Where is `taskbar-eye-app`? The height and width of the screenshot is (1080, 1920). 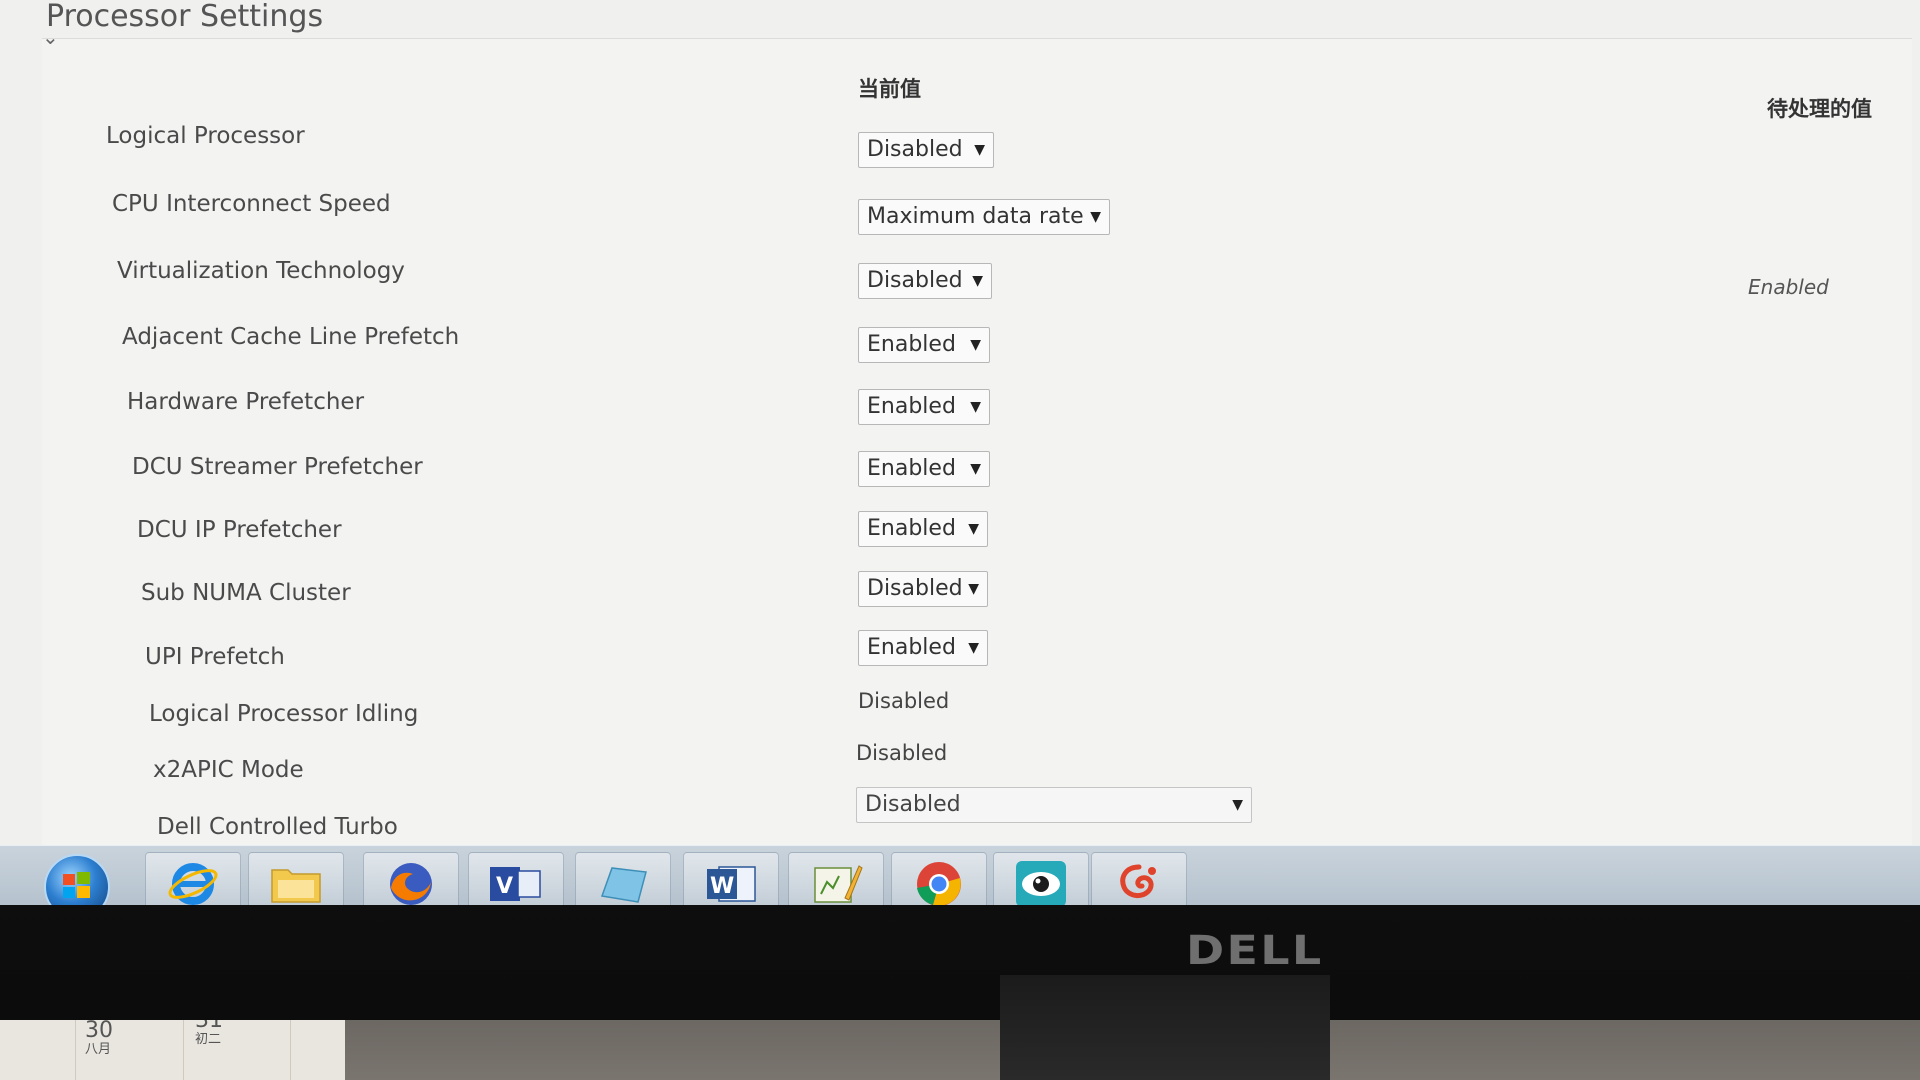
taskbar-eye-app is located at coordinates (1041, 878).